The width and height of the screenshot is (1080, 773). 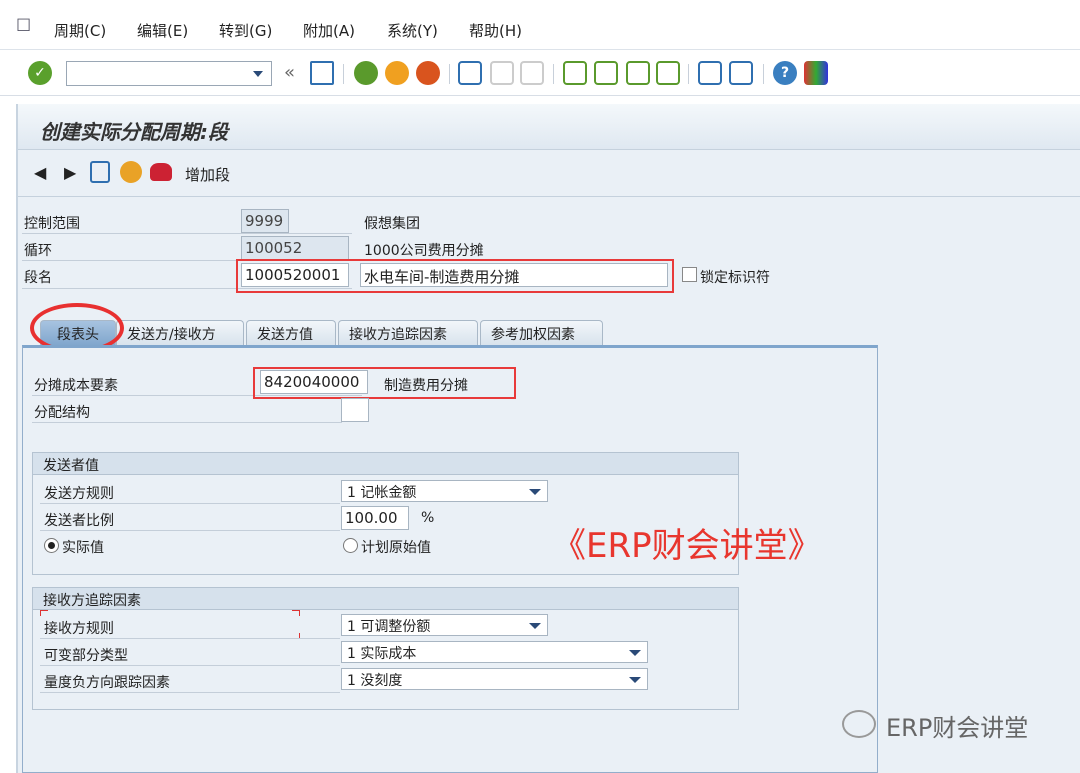 What do you see at coordinates (494, 679) in the screenshot?
I see `negative-tracing-dropdown: 1 没刻度` at bounding box center [494, 679].